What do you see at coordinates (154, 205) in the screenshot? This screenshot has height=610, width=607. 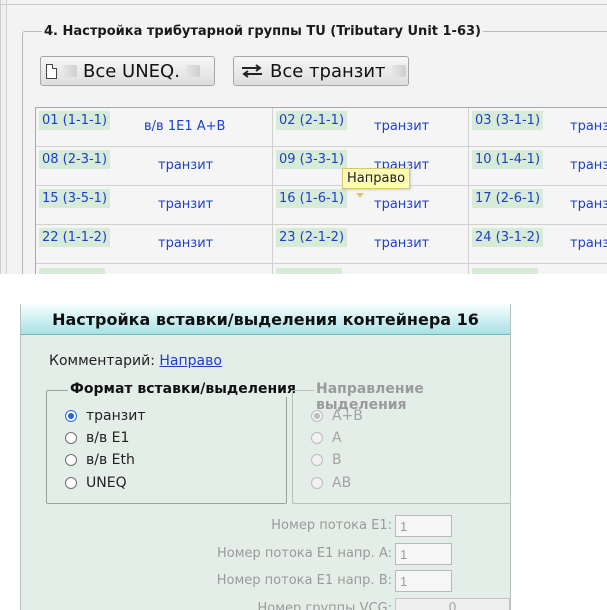 I see `tu-cell: 15 (3-5-1) транзит` at bounding box center [154, 205].